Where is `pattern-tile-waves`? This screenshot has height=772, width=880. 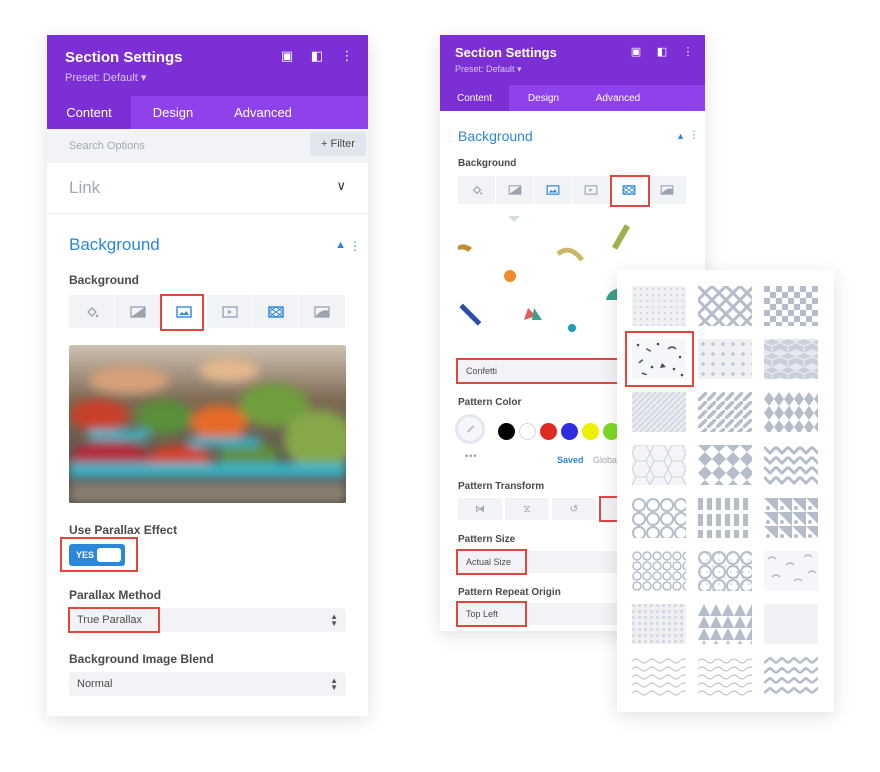
pattern-tile-waves is located at coordinates (659, 677).